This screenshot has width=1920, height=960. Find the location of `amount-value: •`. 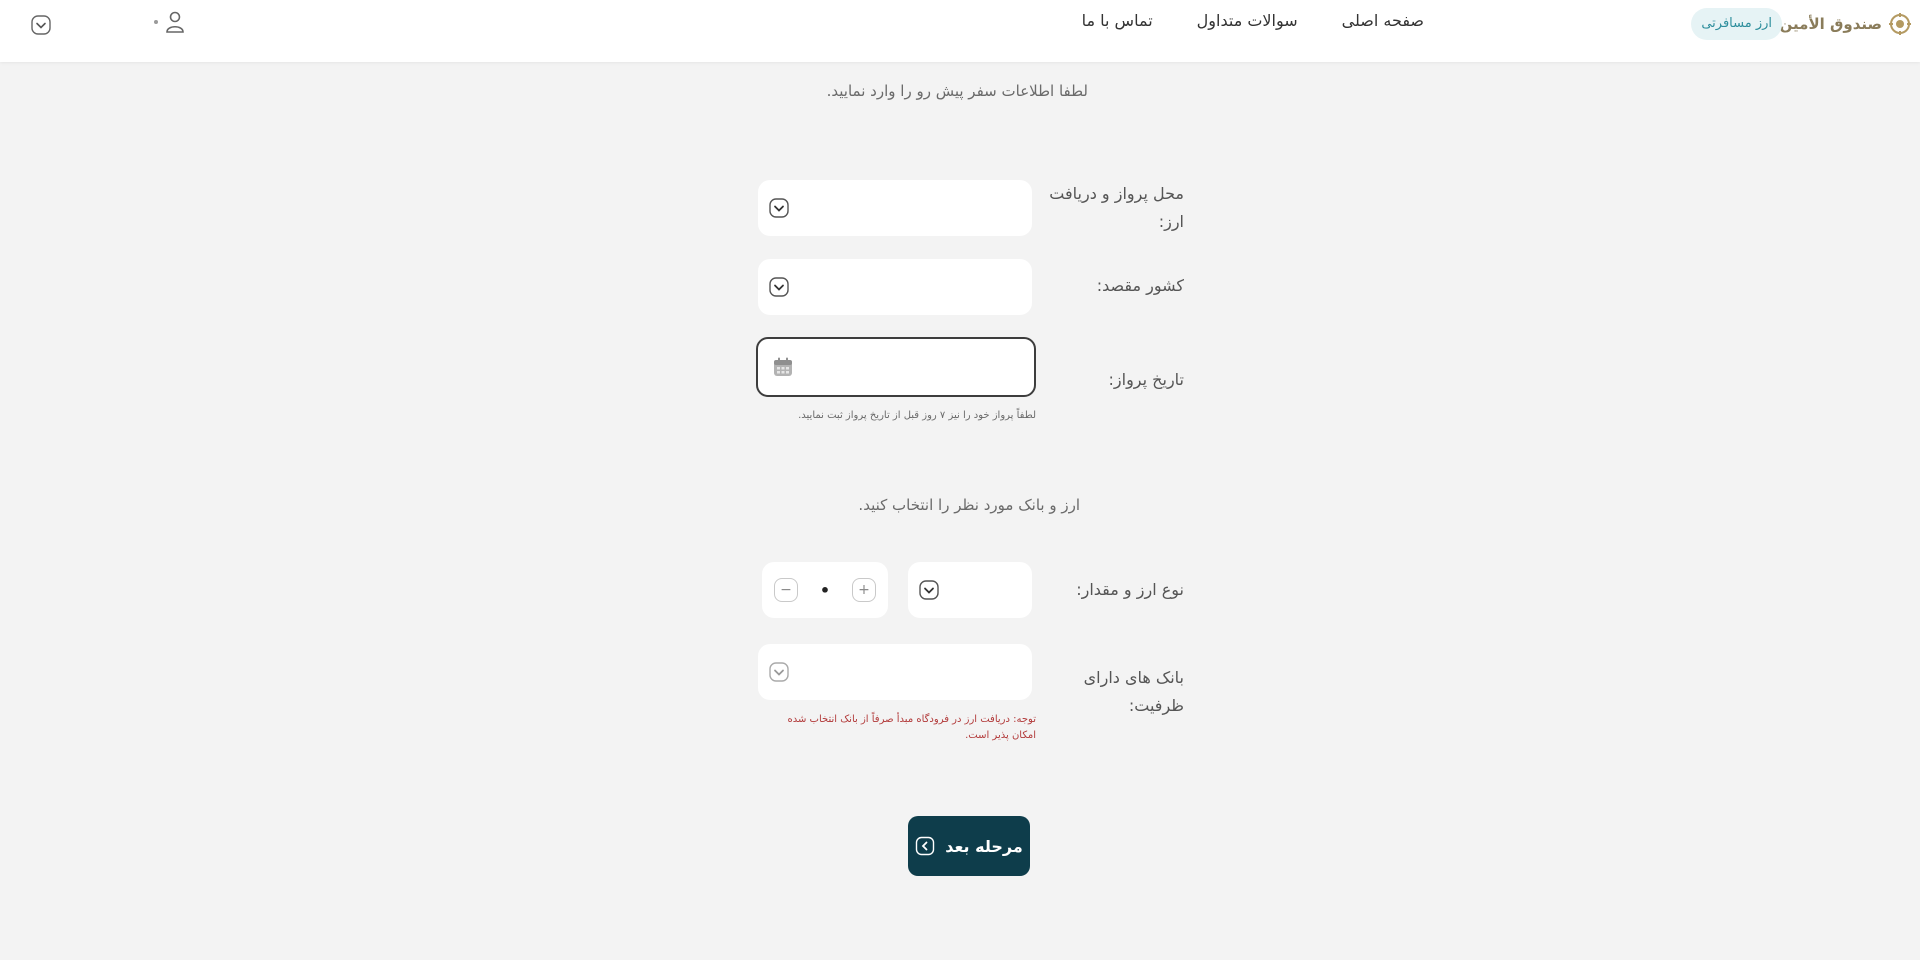

amount-value: • is located at coordinates (825, 590).